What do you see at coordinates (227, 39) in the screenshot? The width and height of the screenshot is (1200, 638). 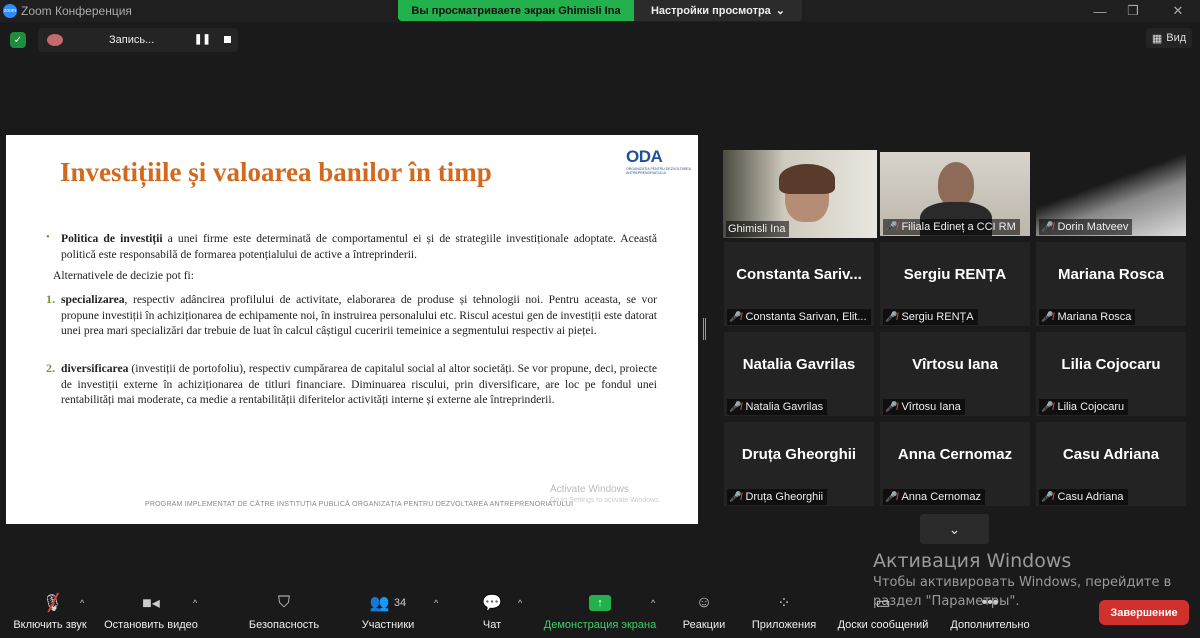 I see `stop-recording-icon` at bounding box center [227, 39].